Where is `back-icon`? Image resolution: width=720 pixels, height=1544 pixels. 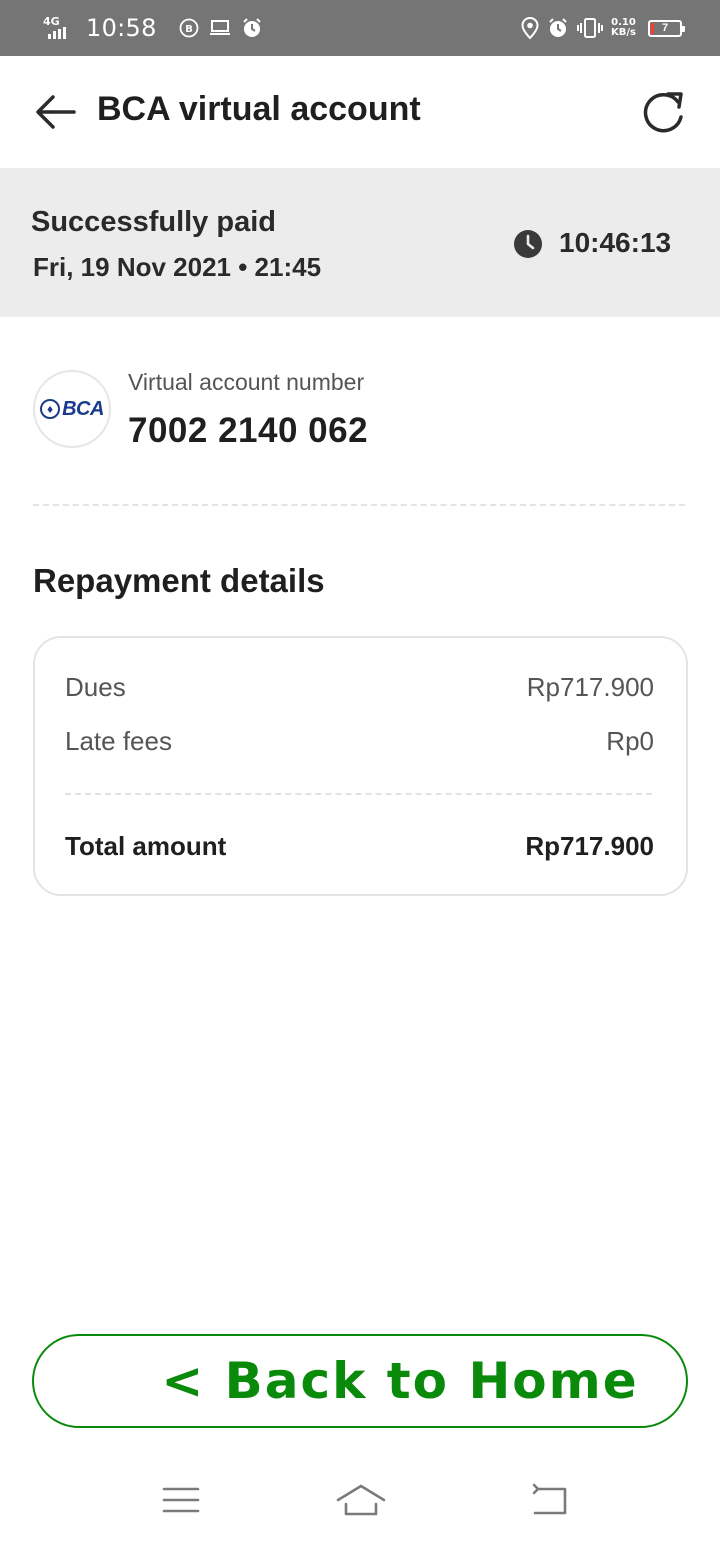 back-icon is located at coordinates (550, 1500).